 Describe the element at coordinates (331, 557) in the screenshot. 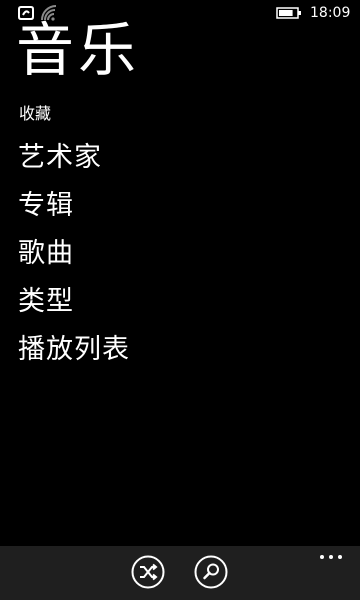

I see `more-dots-icon` at that location.